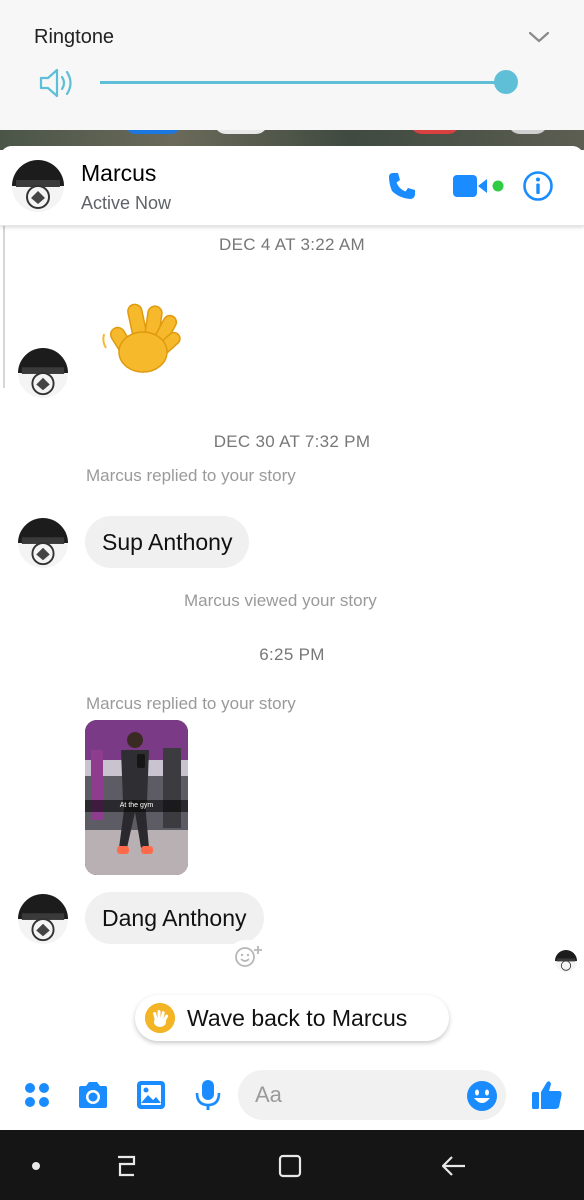 This screenshot has width=584, height=1200. I want to click on thumbs-up-icon, so click(547, 1095).